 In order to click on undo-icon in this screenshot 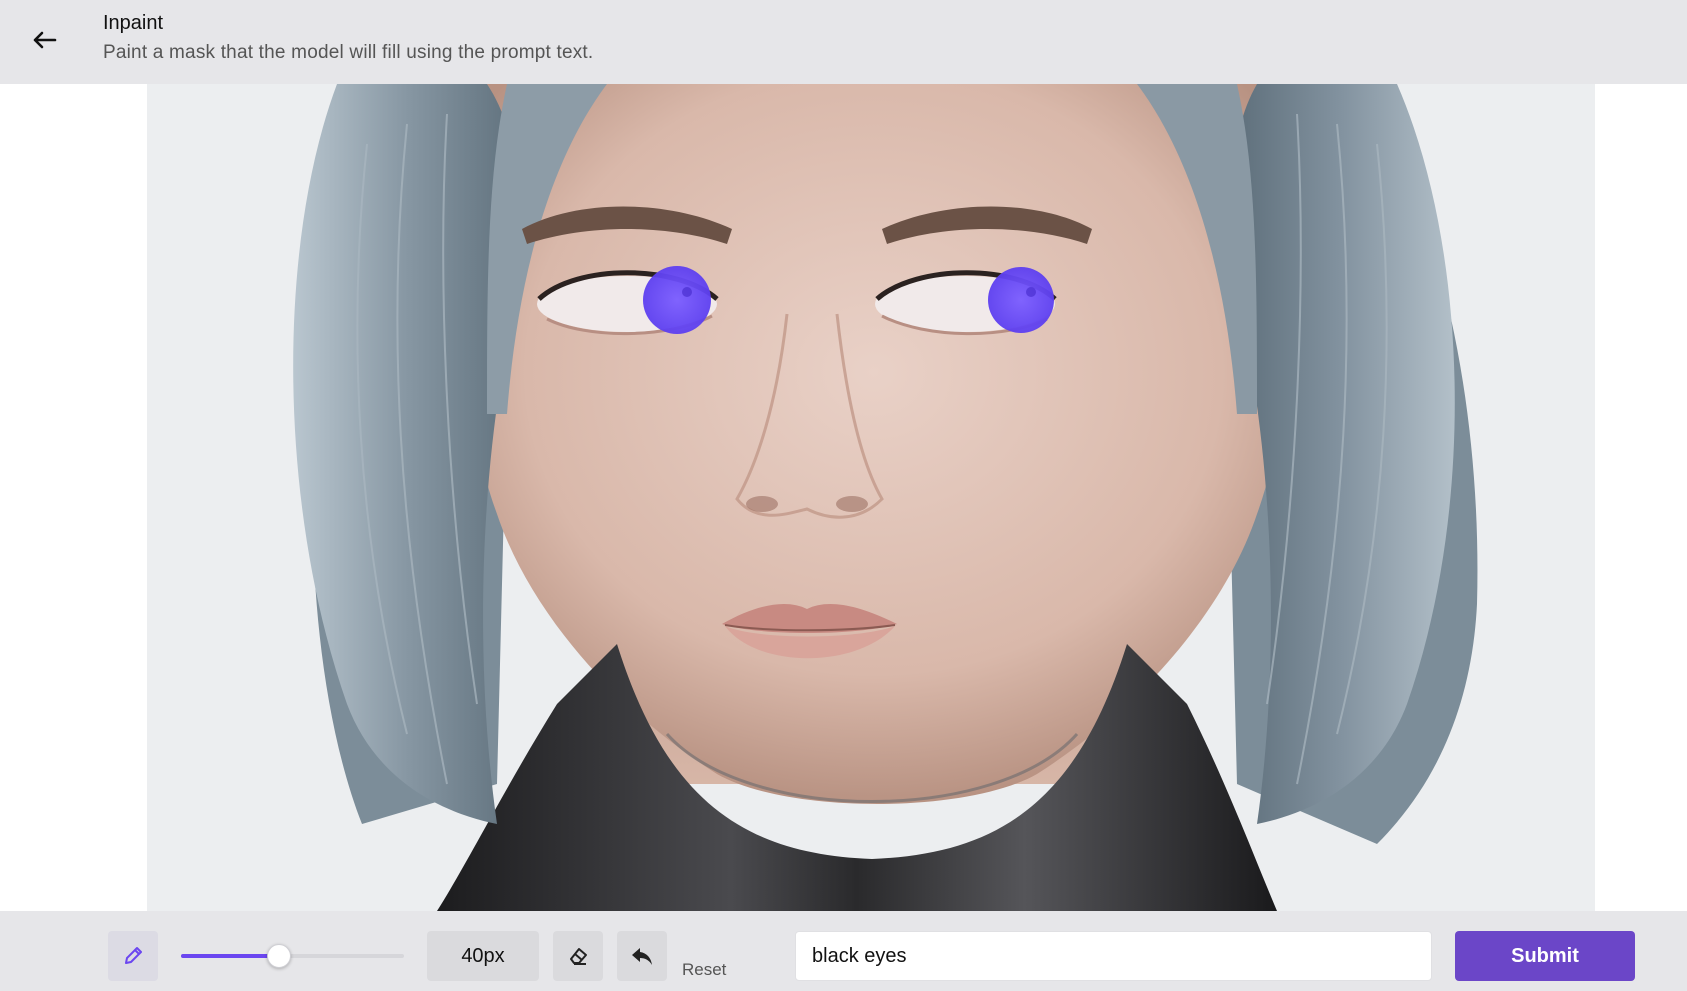, I will do `click(642, 956)`.